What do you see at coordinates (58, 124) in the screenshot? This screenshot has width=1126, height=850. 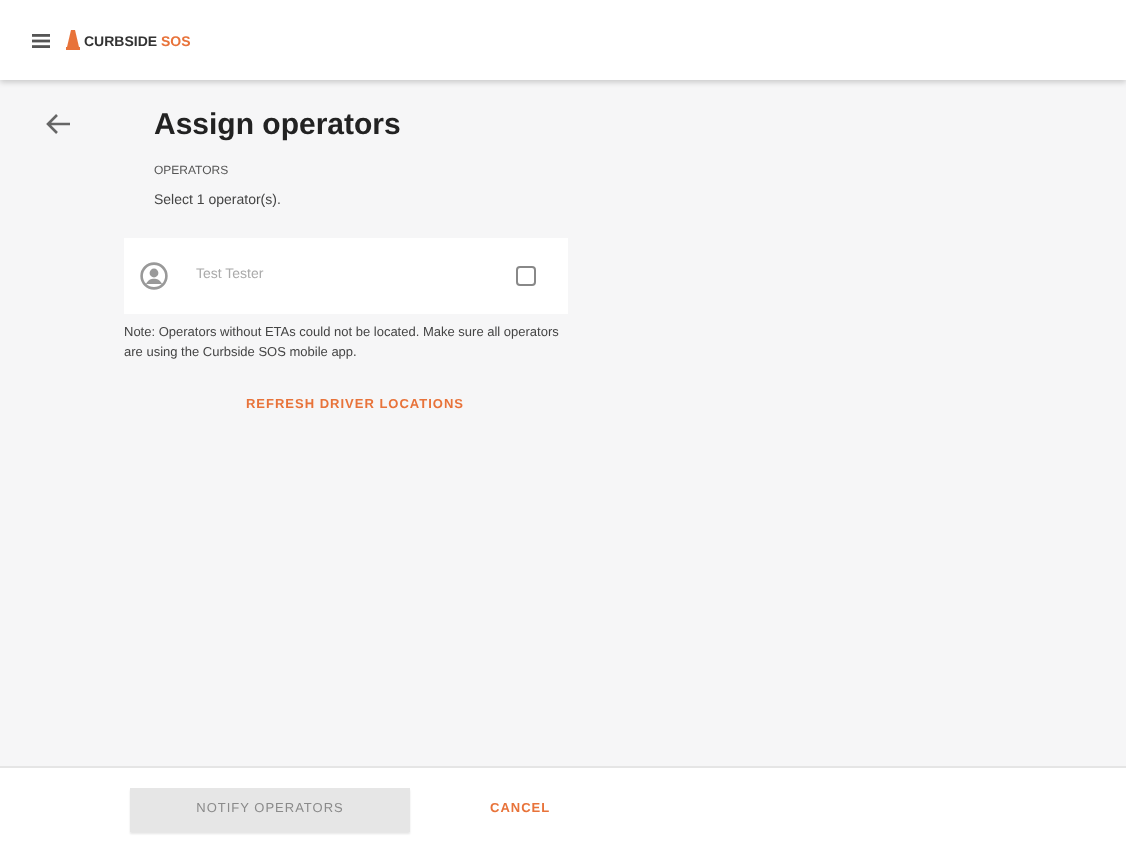 I see `back-arrow-icon` at bounding box center [58, 124].